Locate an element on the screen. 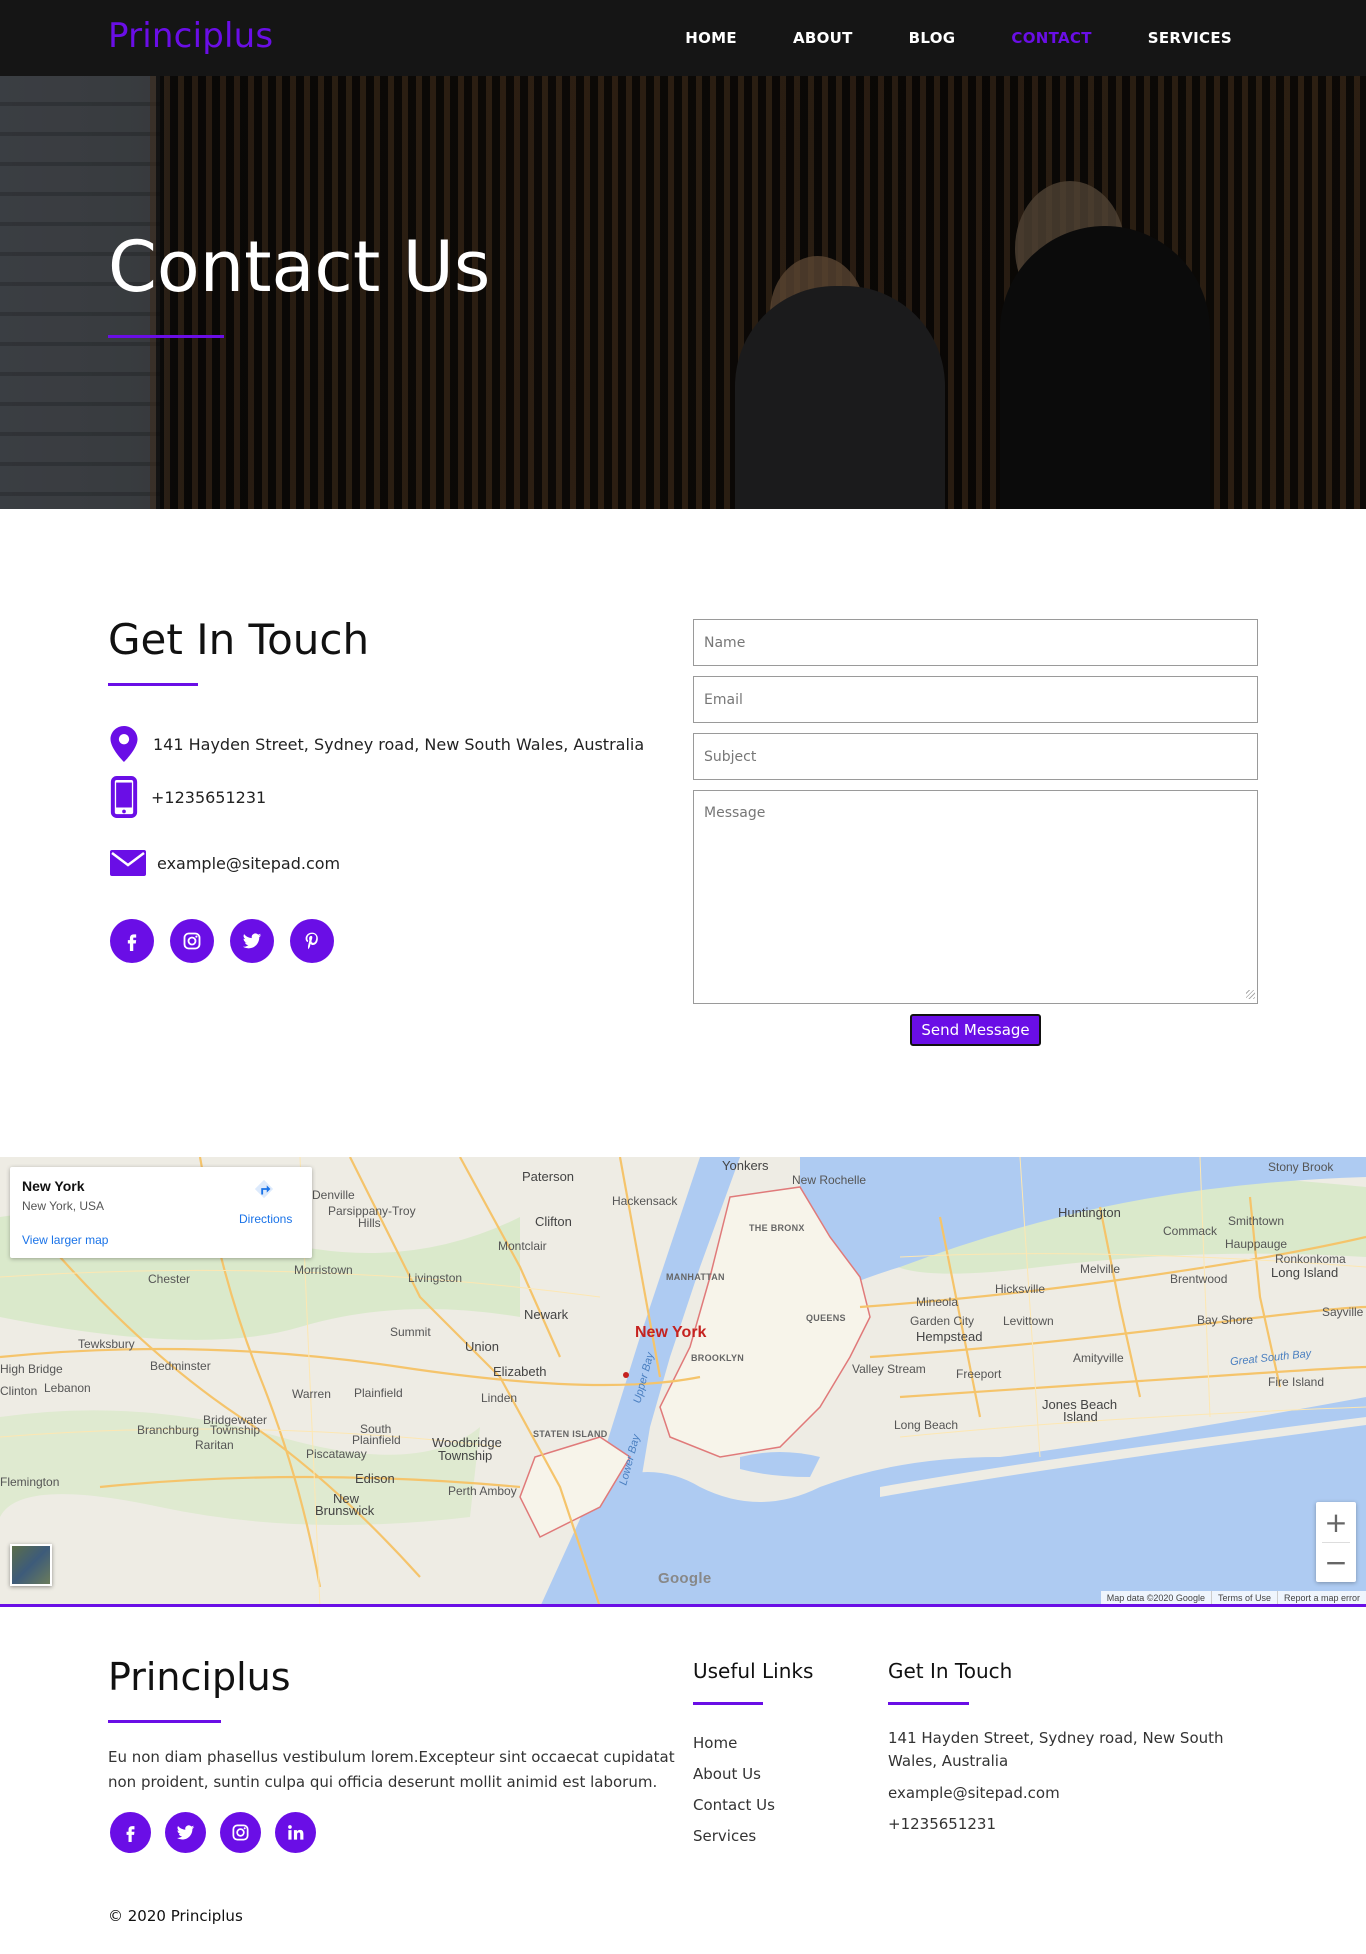  map-label: Hauppauge is located at coordinates (1256, 1244).